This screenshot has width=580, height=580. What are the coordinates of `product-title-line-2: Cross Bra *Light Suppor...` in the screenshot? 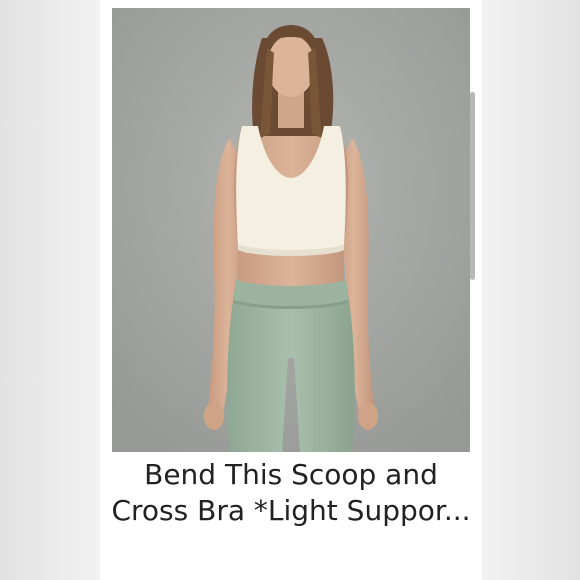 It's located at (291, 510).